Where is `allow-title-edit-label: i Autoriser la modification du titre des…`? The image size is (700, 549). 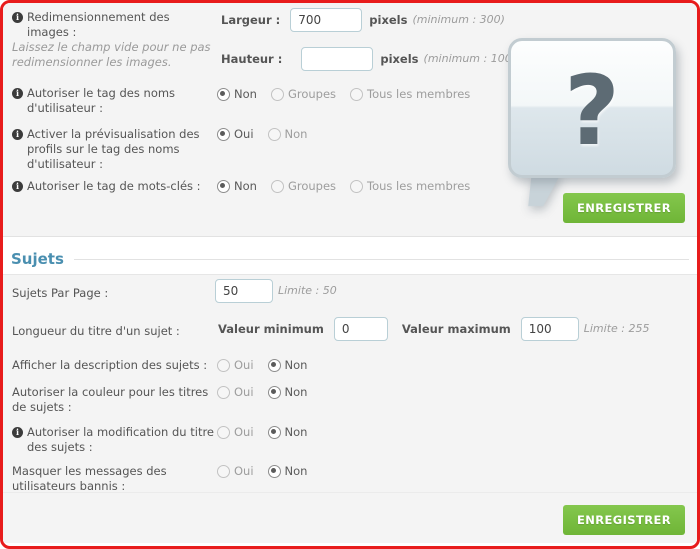 allow-title-edit-label: i Autoriser la modification du titre des… is located at coordinates (114, 440).